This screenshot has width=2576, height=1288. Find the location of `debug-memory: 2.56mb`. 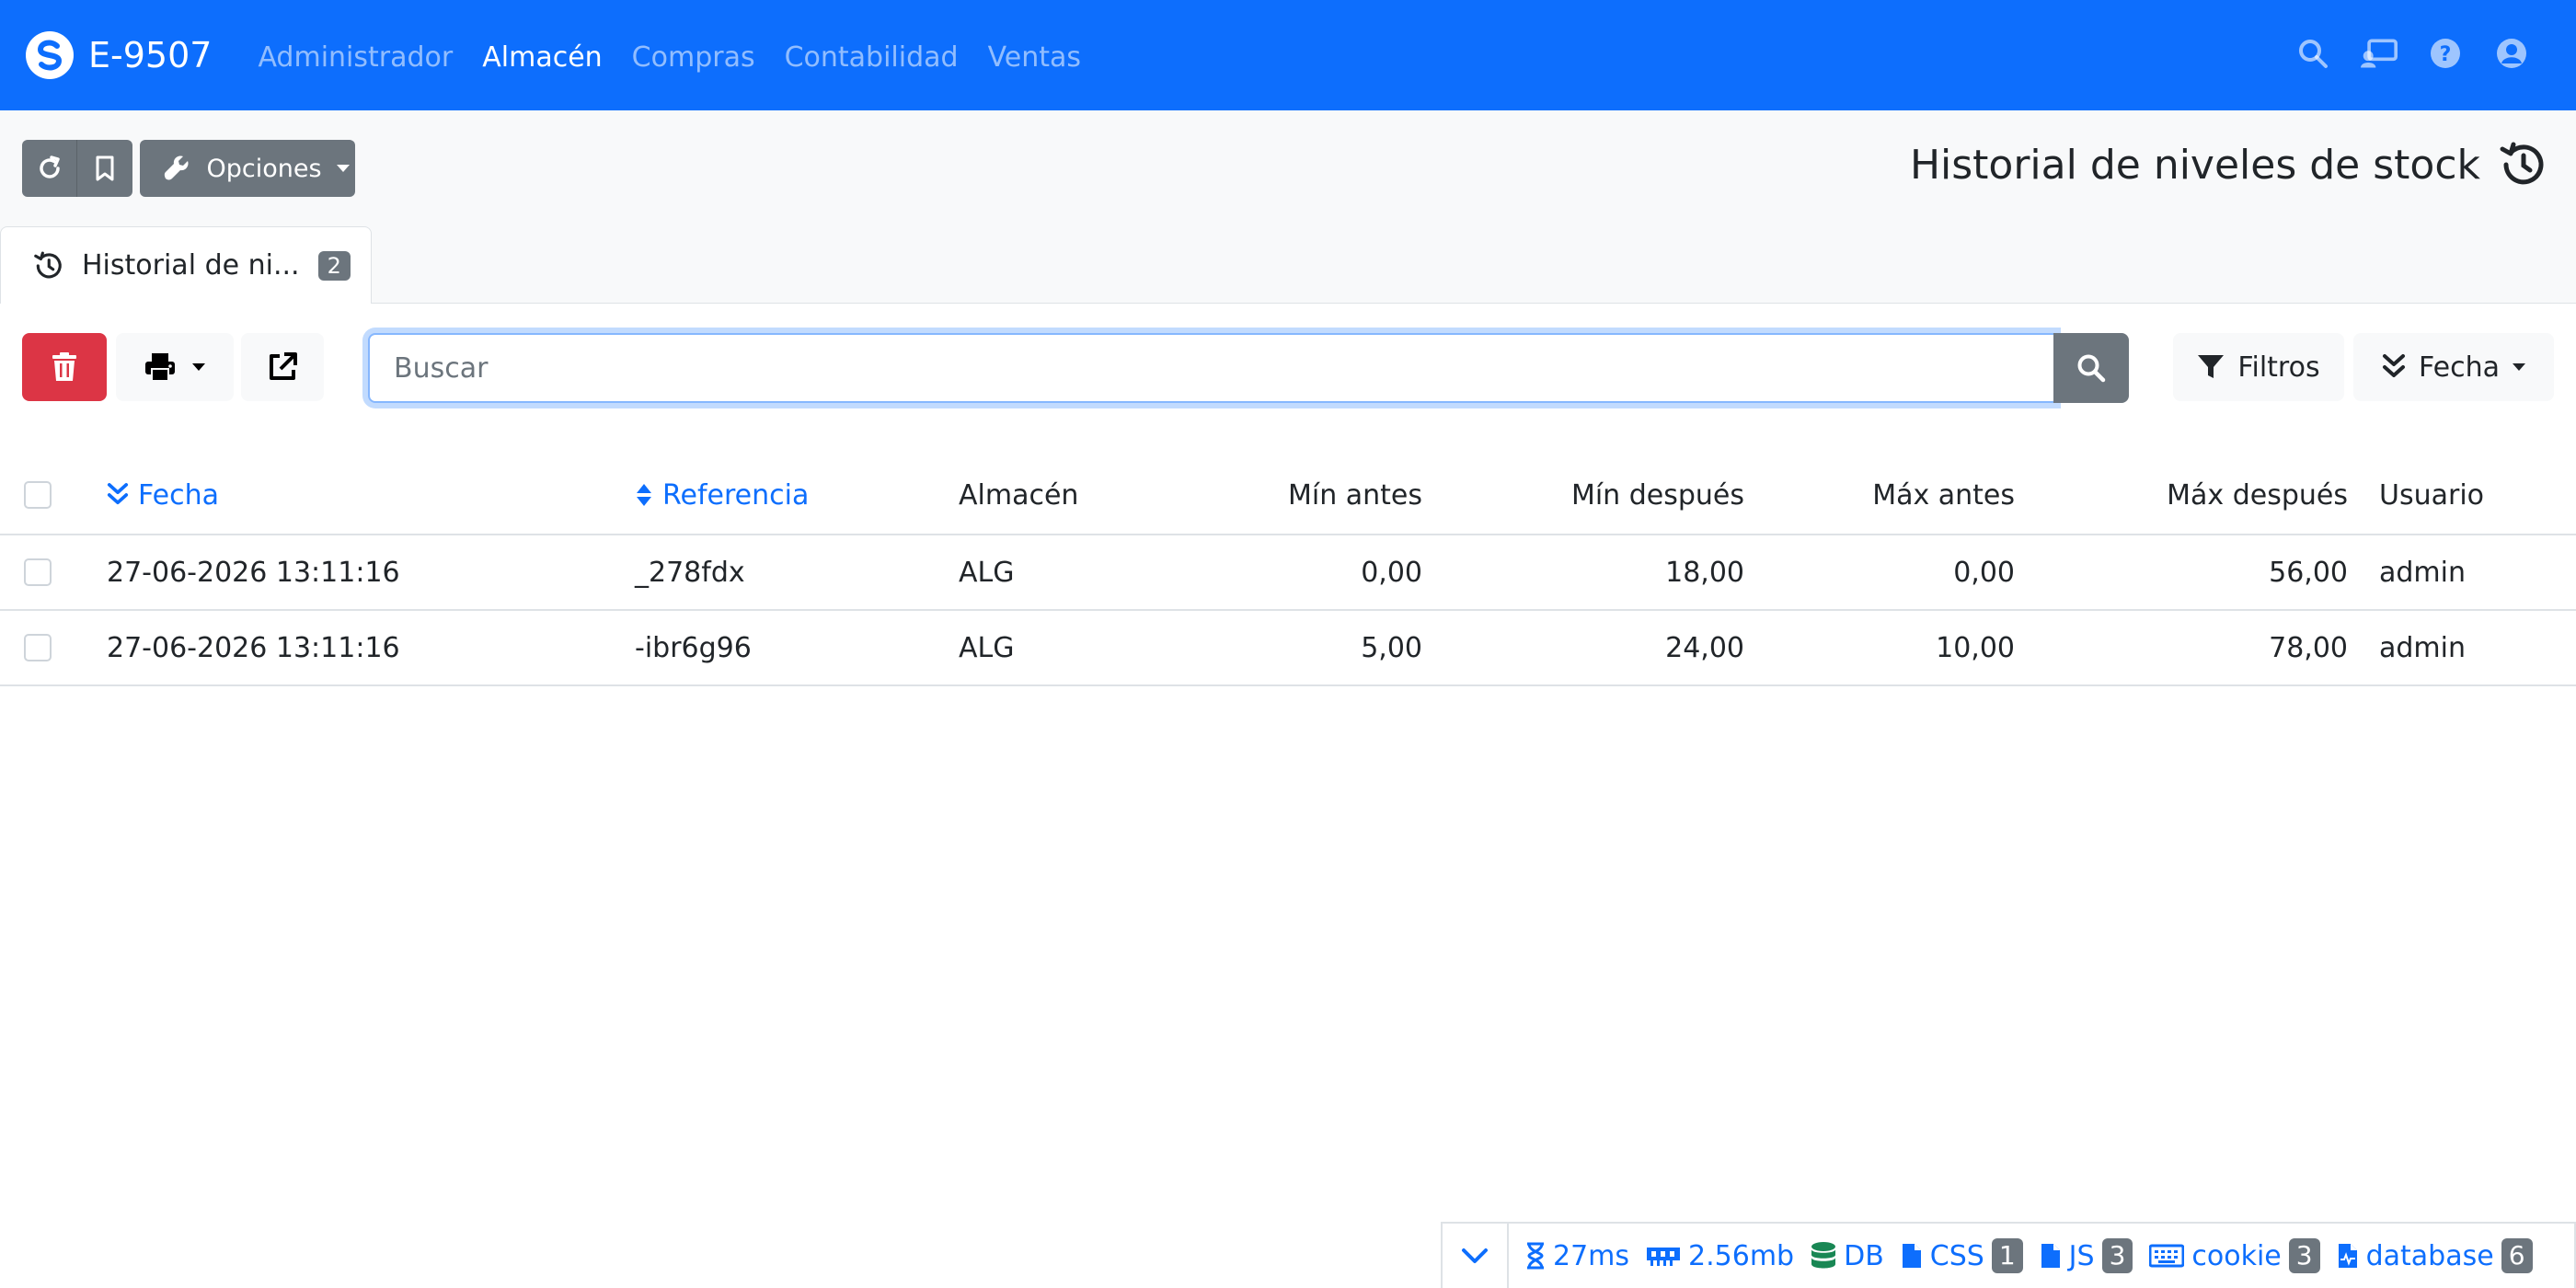

debug-memory: 2.56mb is located at coordinates (1720, 1256).